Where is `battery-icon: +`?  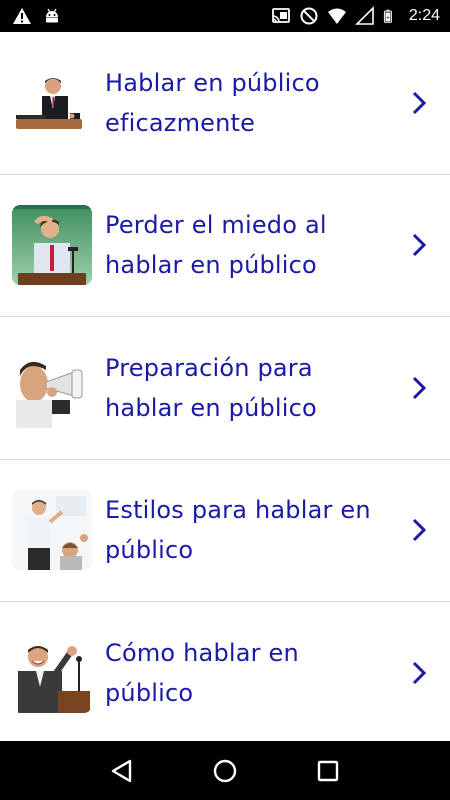
battery-icon: + is located at coordinates (387, 16).